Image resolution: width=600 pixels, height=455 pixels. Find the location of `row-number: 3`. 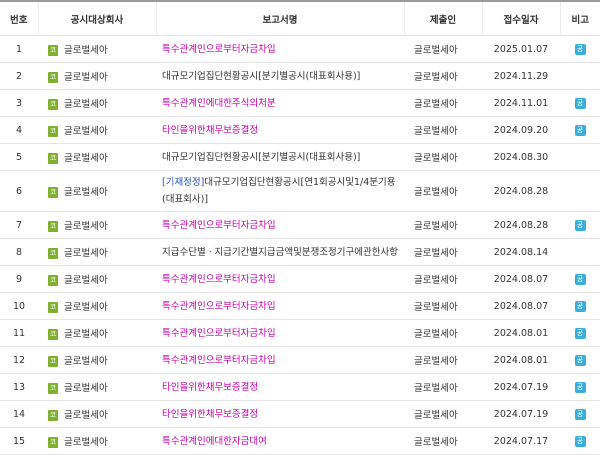

row-number: 3 is located at coordinates (19, 103).